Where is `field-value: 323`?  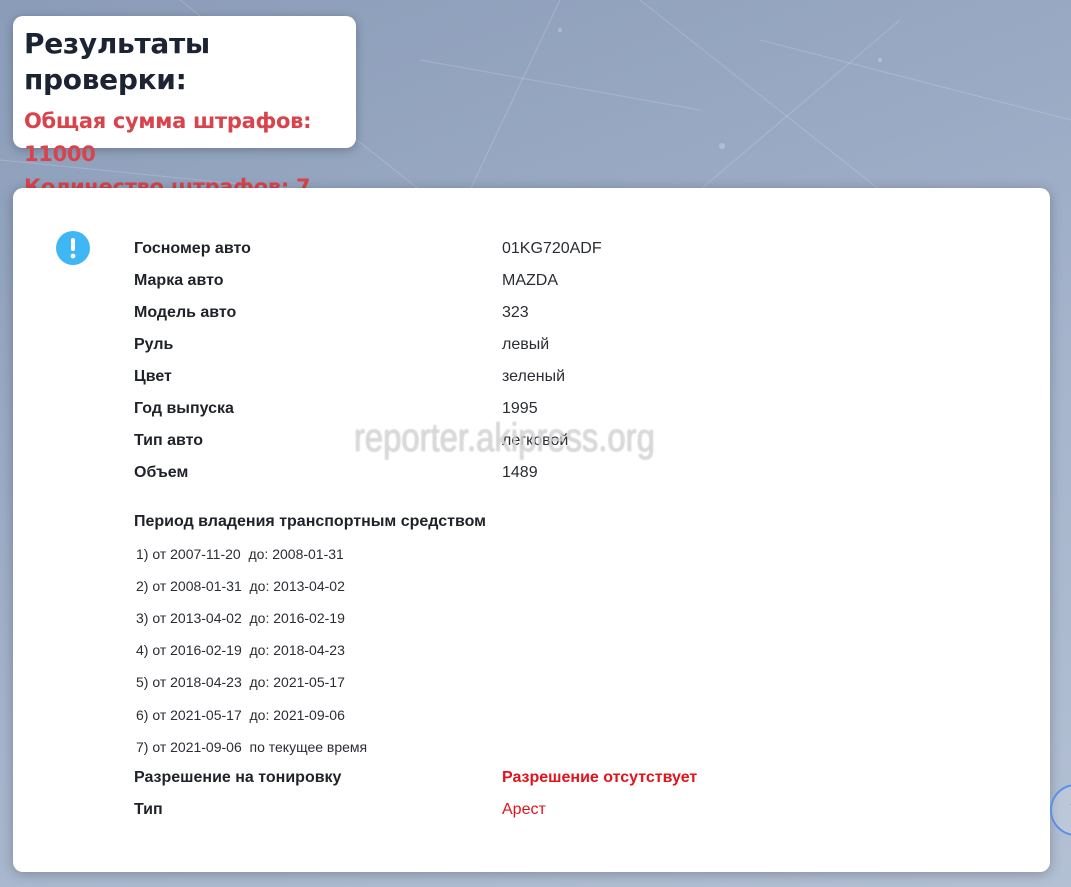 field-value: 323 is located at coordinates (515, 312).